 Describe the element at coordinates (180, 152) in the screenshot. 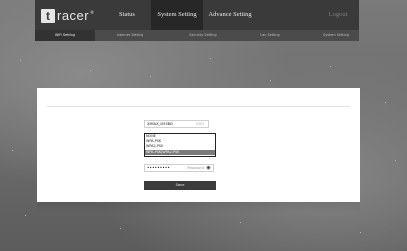

I see `encryption-option-selected: WPA-PSK|WPA2-PSK` at that location.